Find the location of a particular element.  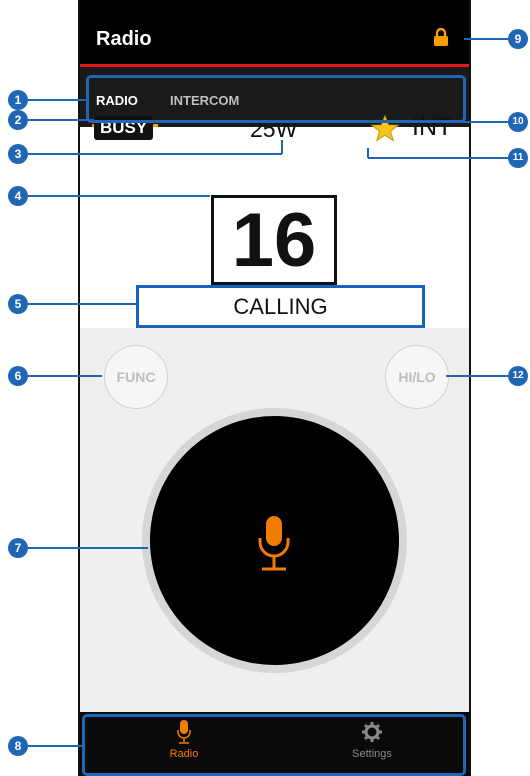

callout-10: 10 is located at coordinates (518, 122).